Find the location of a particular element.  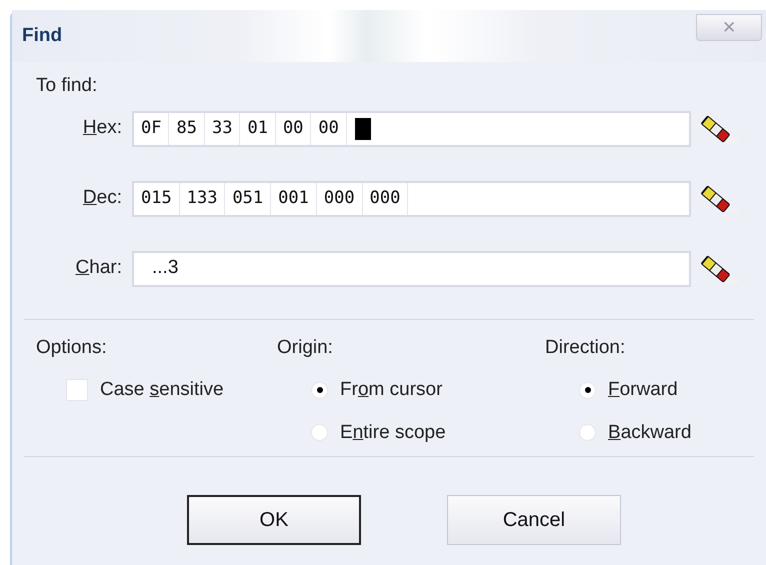

byte-cell: 015 is located at coordinates (157, 198).